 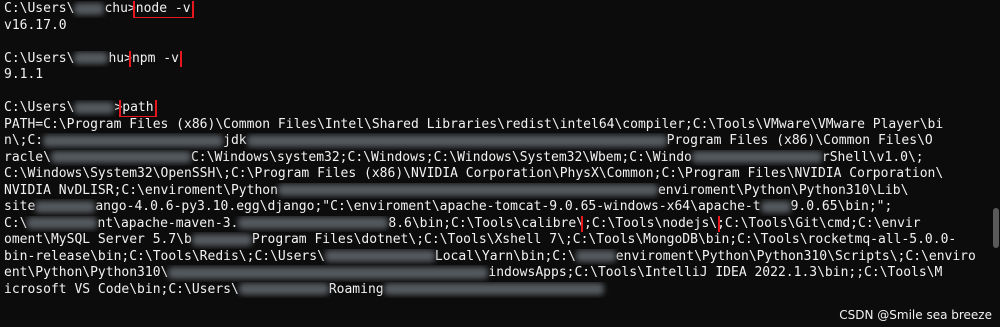 I want to click on prompt-line-path: C:\Users\ >path, so click(x=502, y=108).